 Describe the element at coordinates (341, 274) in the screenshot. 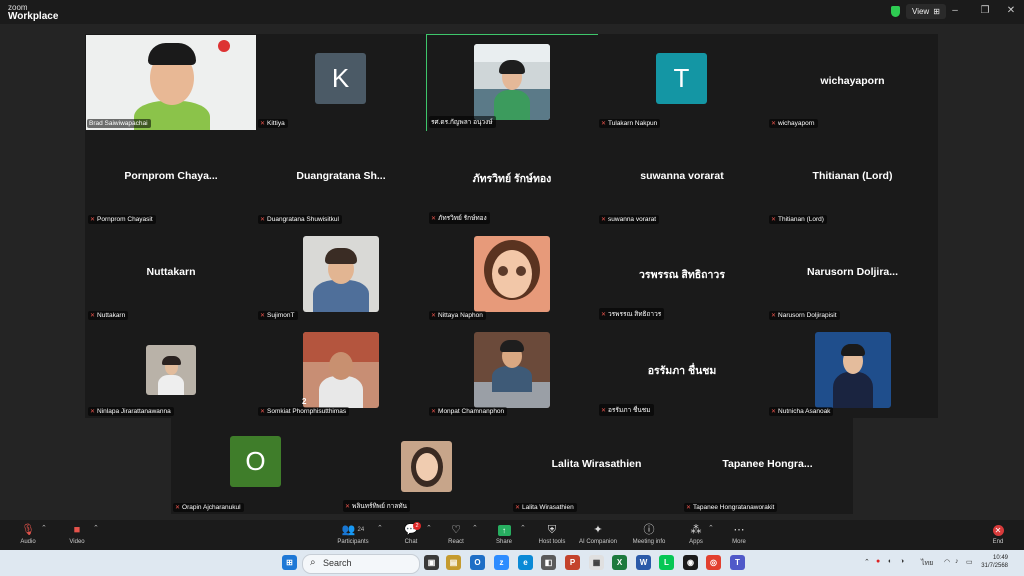

I see `video-tile: ✕ SujimonT` at that location.